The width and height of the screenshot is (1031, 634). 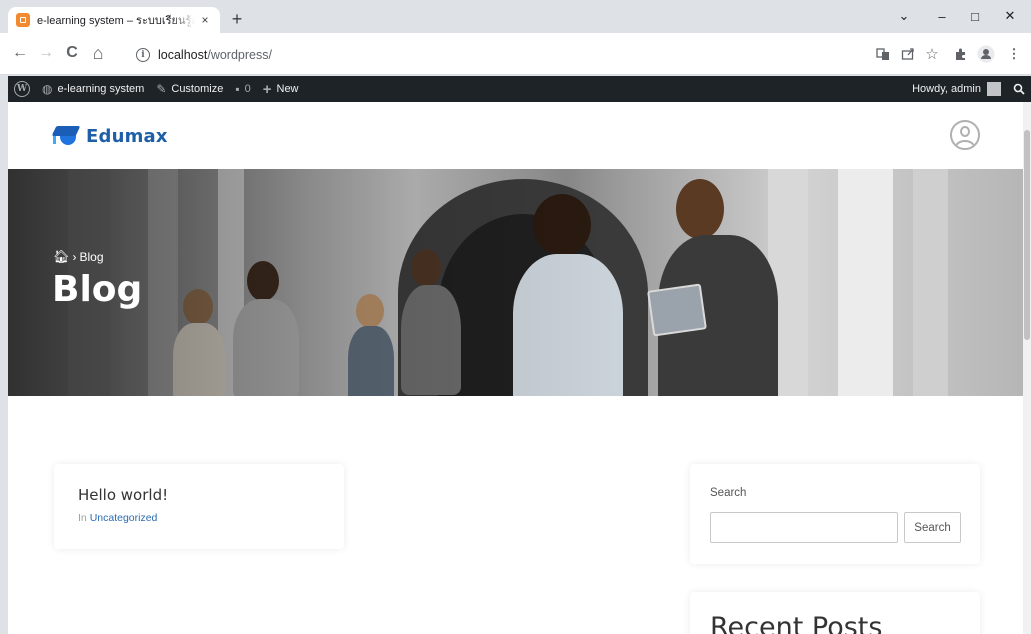 What do you see at coordinates (183, 55) in the screenshot?
I see `url-host: localhost` at bounding box center [183, 55].